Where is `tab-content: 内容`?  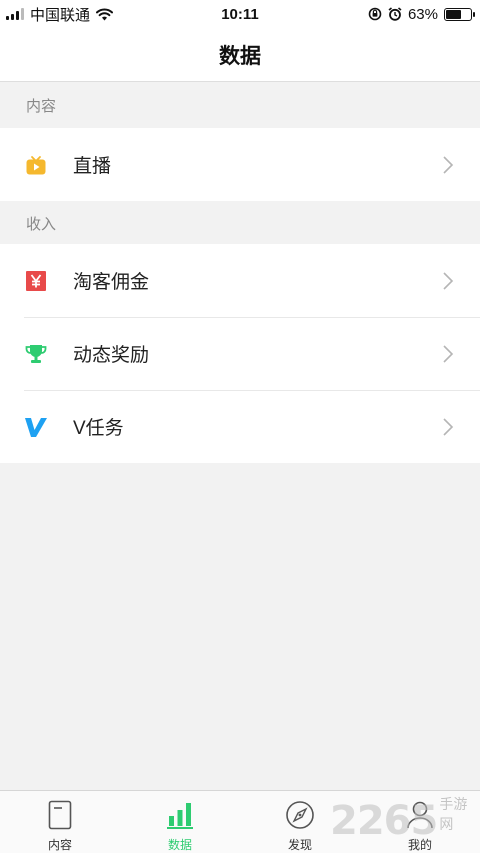
tab-content: 内容 is located at coordinates (60, 822).